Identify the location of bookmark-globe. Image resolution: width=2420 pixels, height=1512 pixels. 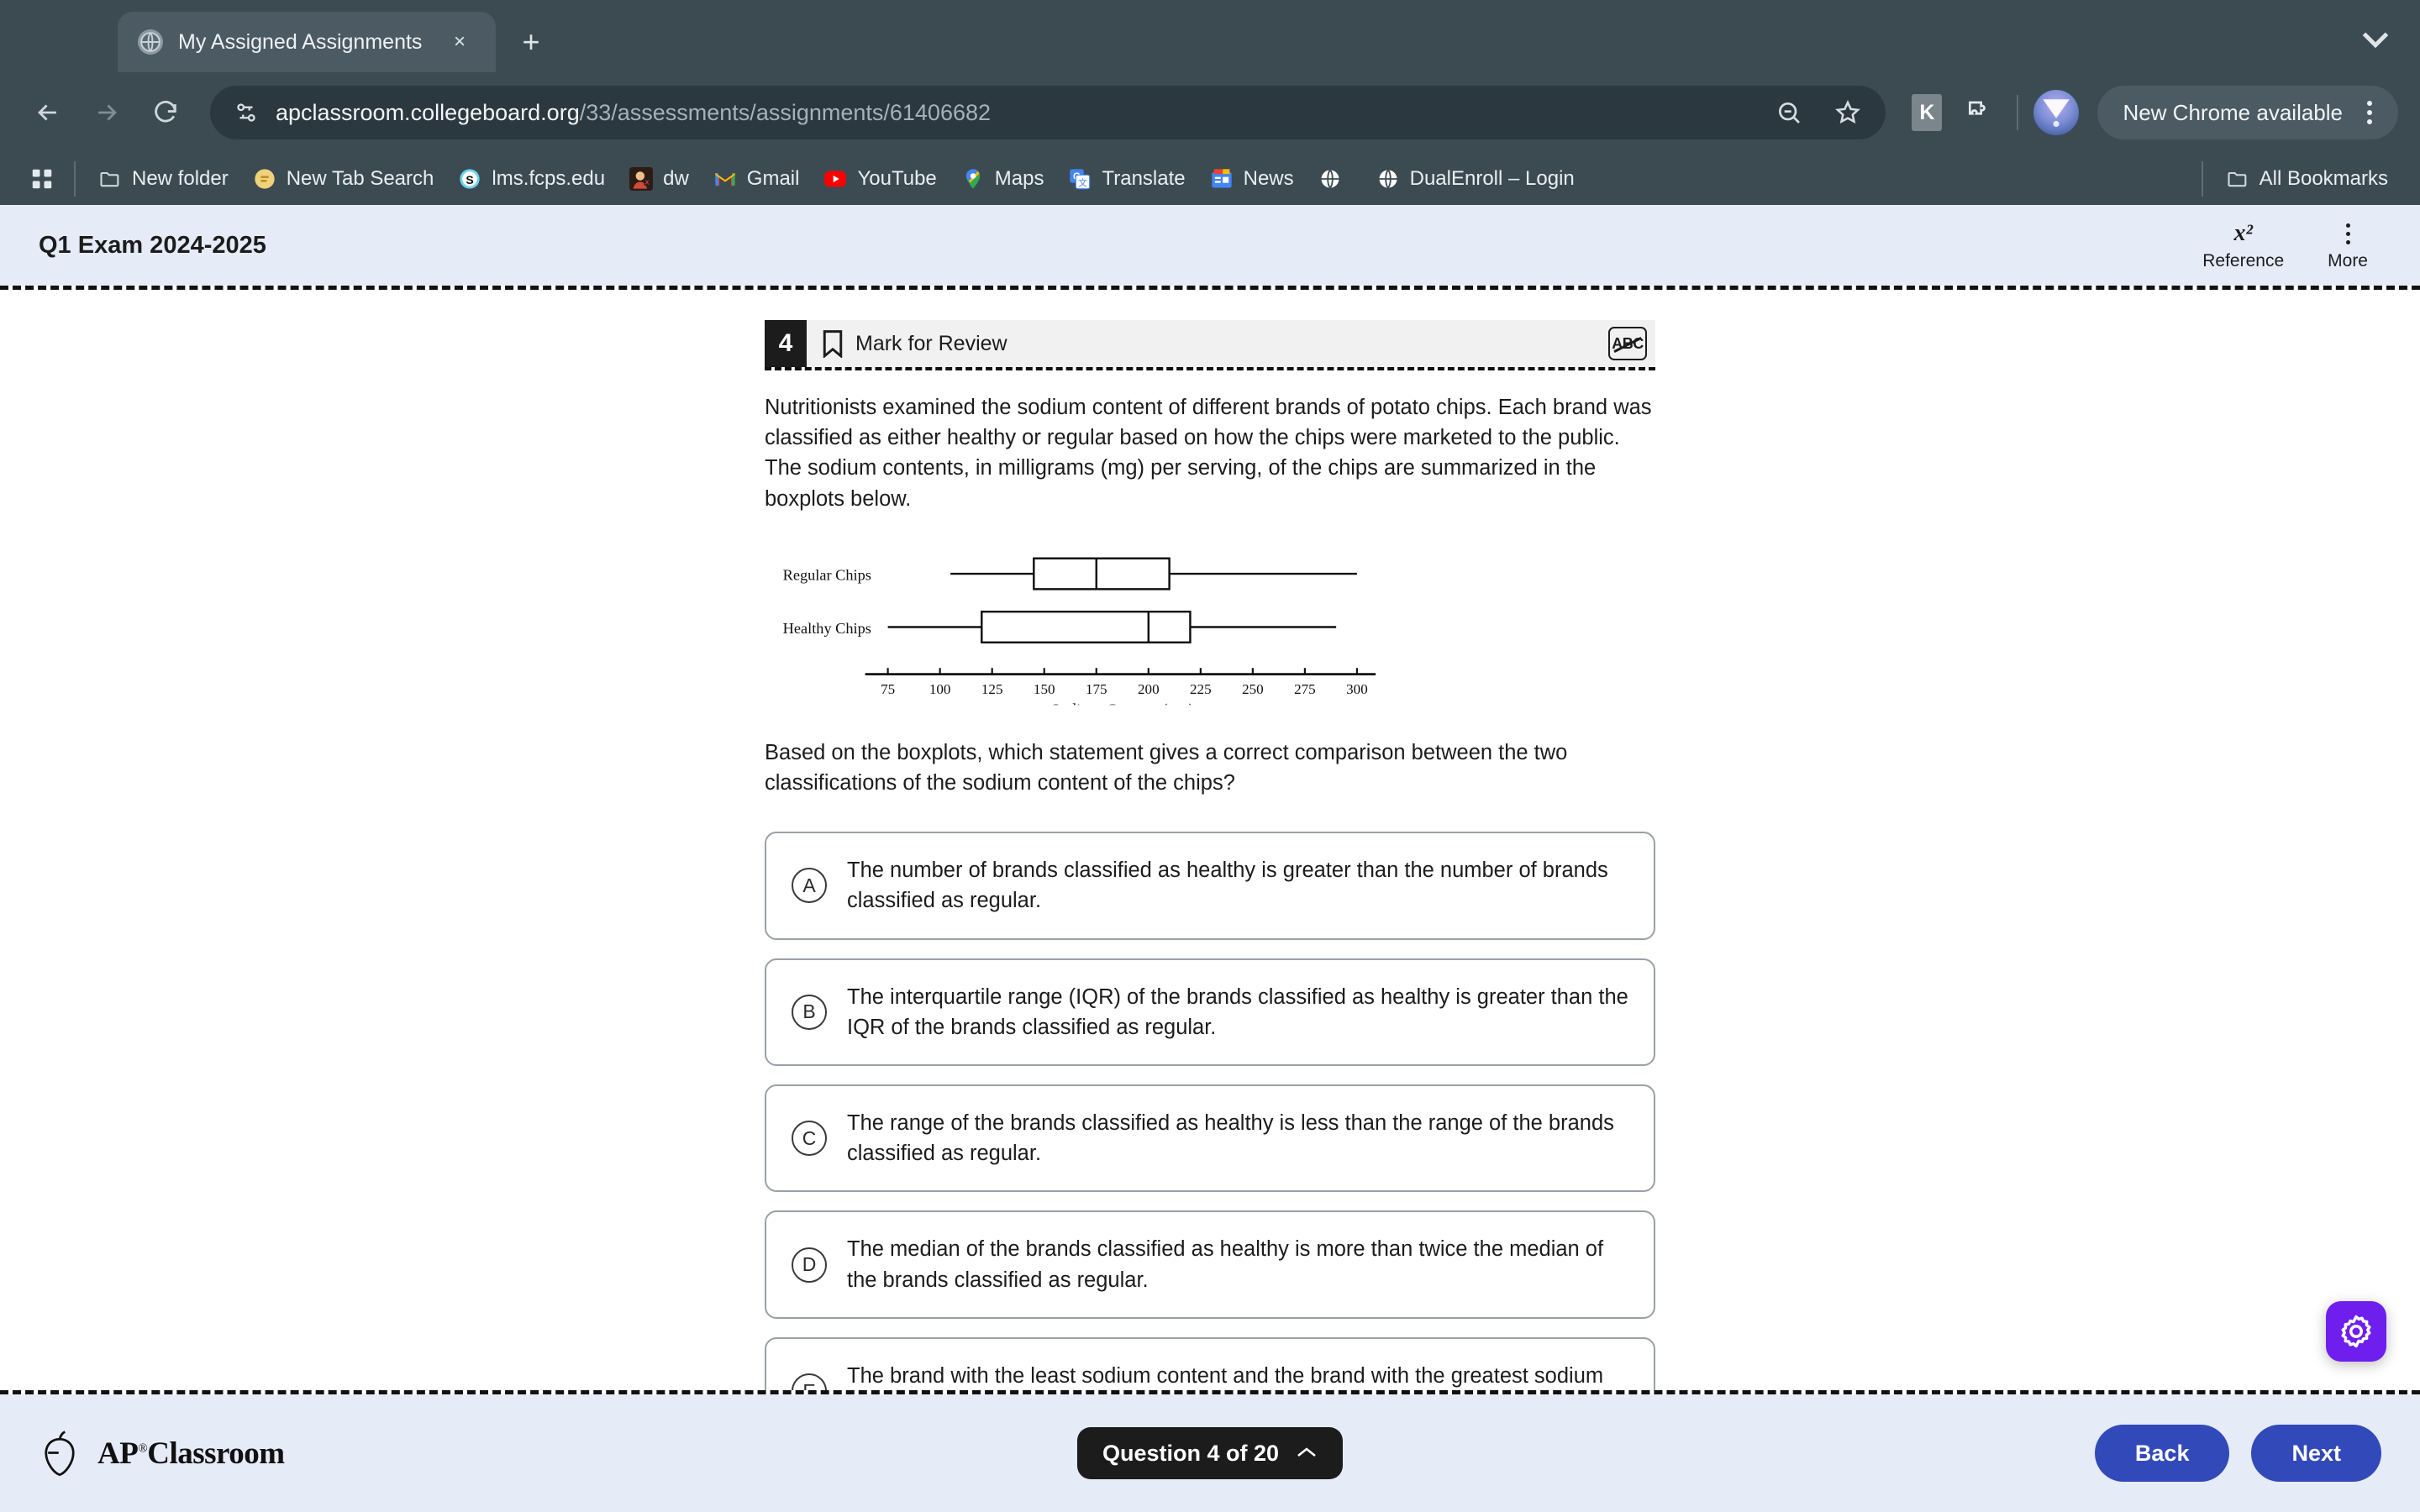
(1334, 179).